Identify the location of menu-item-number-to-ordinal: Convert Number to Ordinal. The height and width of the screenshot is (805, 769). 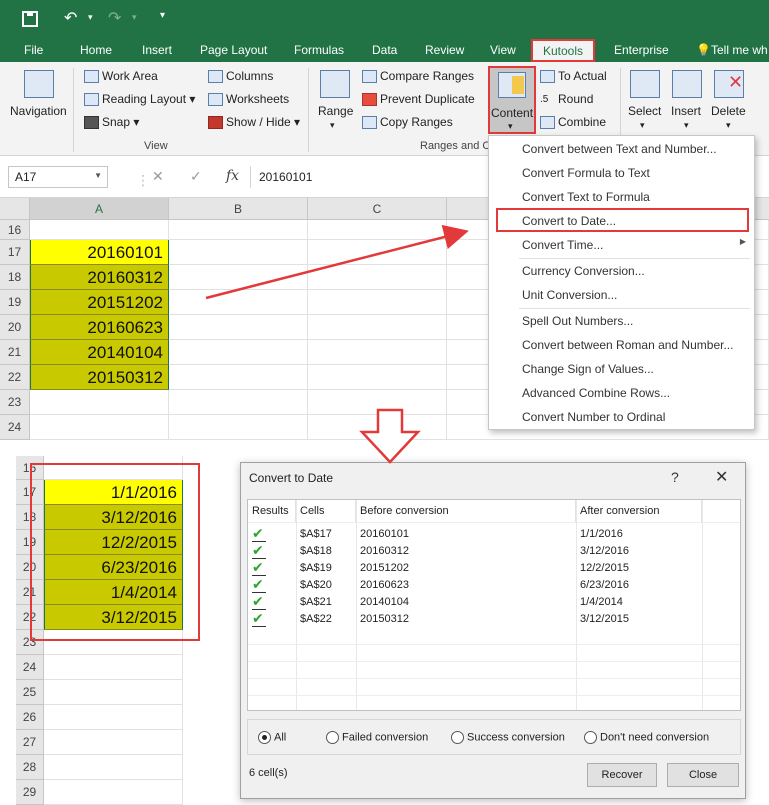
(593, 417).